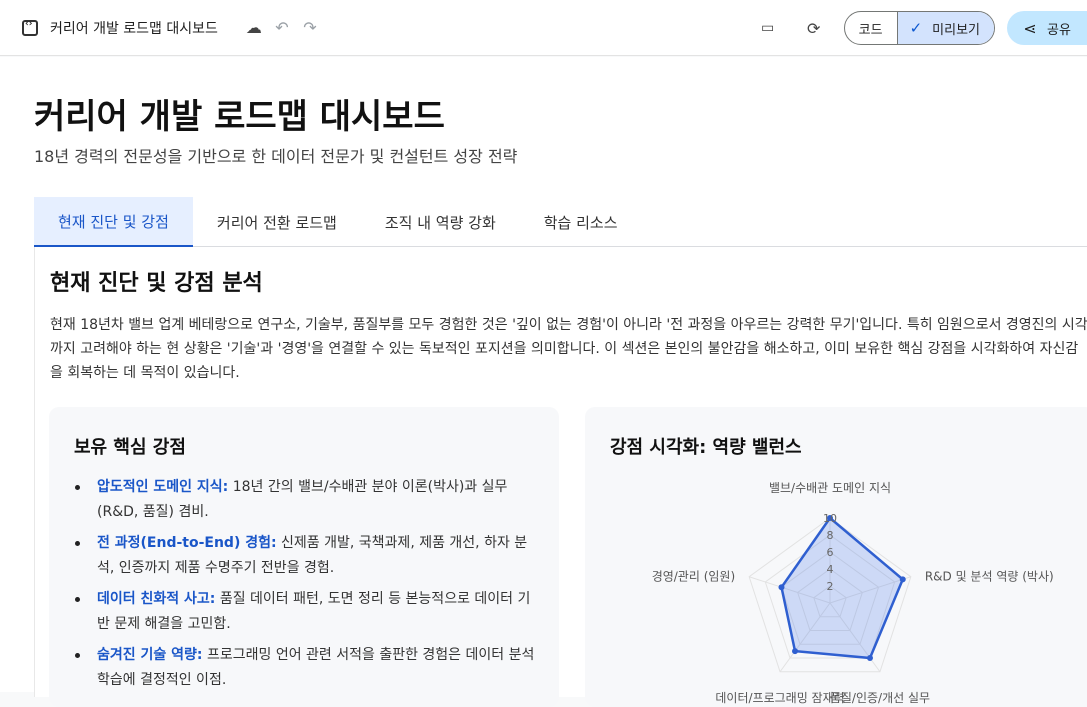 The width and height of the screenshot is (1087, 707). I want to click on strength-label: 압도적인 도메인 지식:, so click(163, 487).